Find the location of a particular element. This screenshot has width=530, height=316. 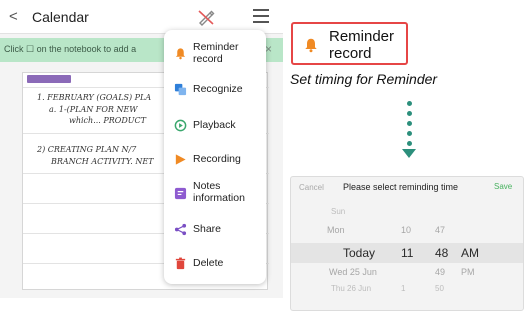

recognize-icon is located at coordinates (180, 89).